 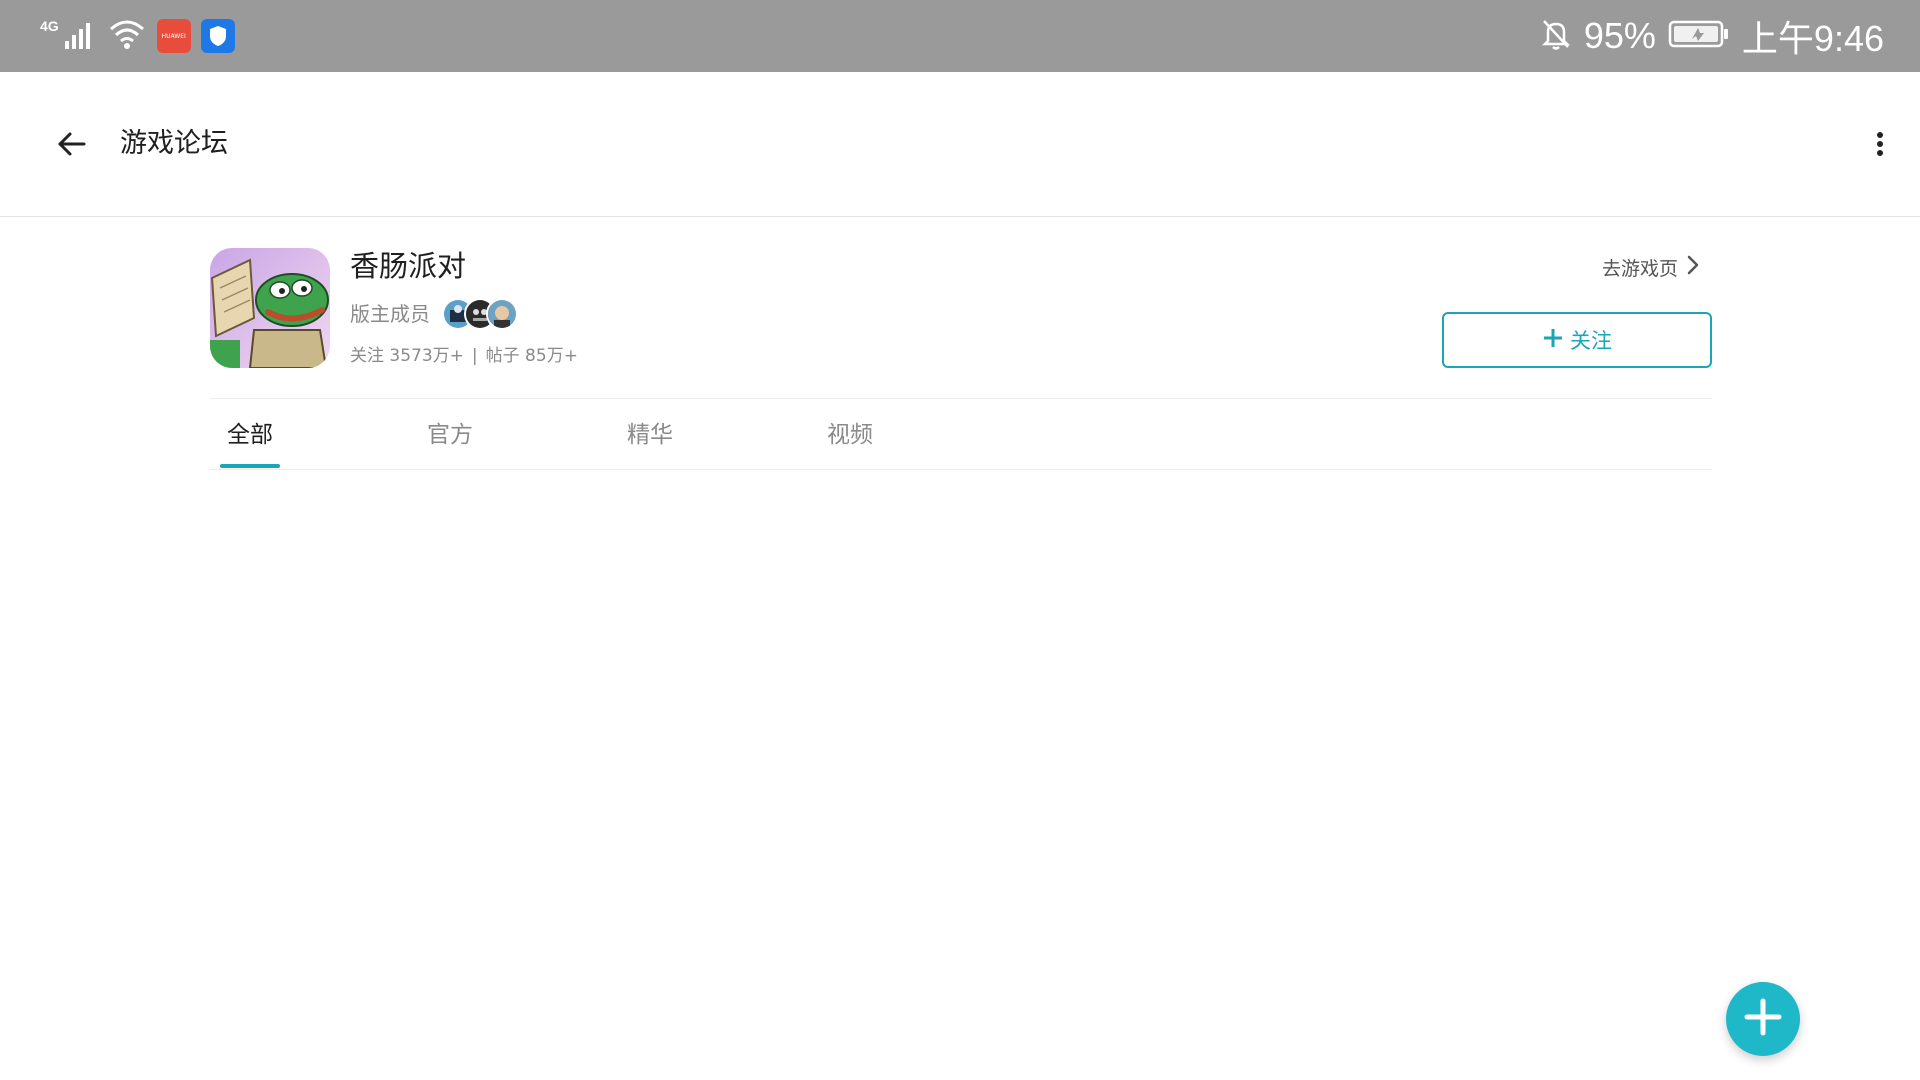 What do you see at coordinates (250, 466) in the screenshot?
I see `tab-indicator` at bounding box center [250, 466].